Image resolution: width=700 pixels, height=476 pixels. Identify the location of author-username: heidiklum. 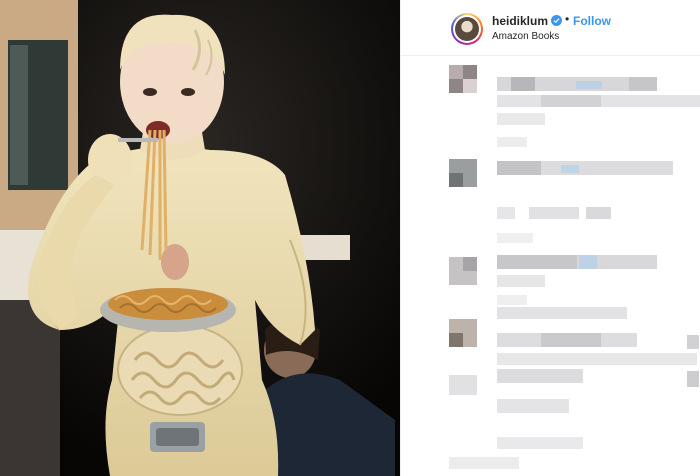
(520, 21).